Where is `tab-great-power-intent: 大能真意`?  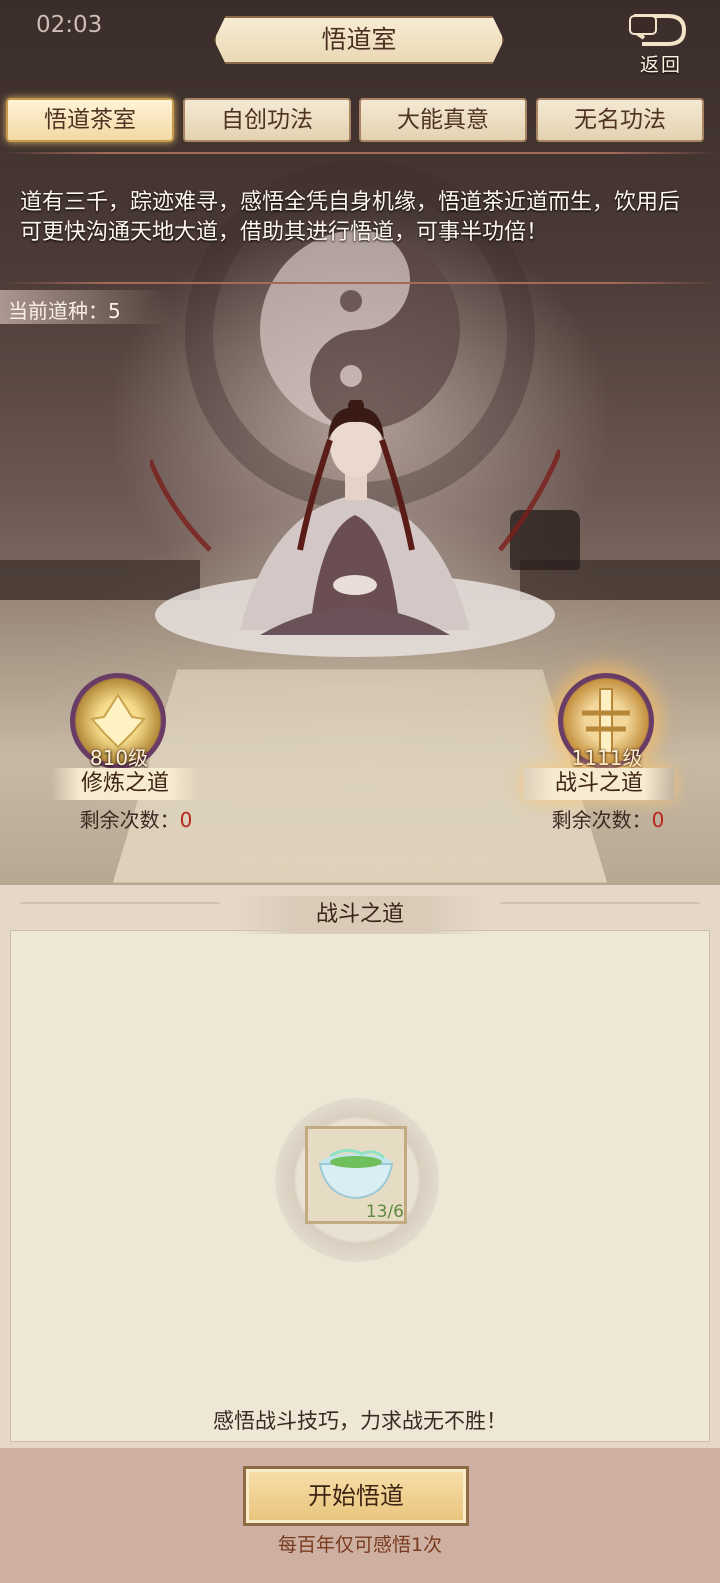 tab-great-power-intent: 大能真意 is located at coordinates (443, 120).